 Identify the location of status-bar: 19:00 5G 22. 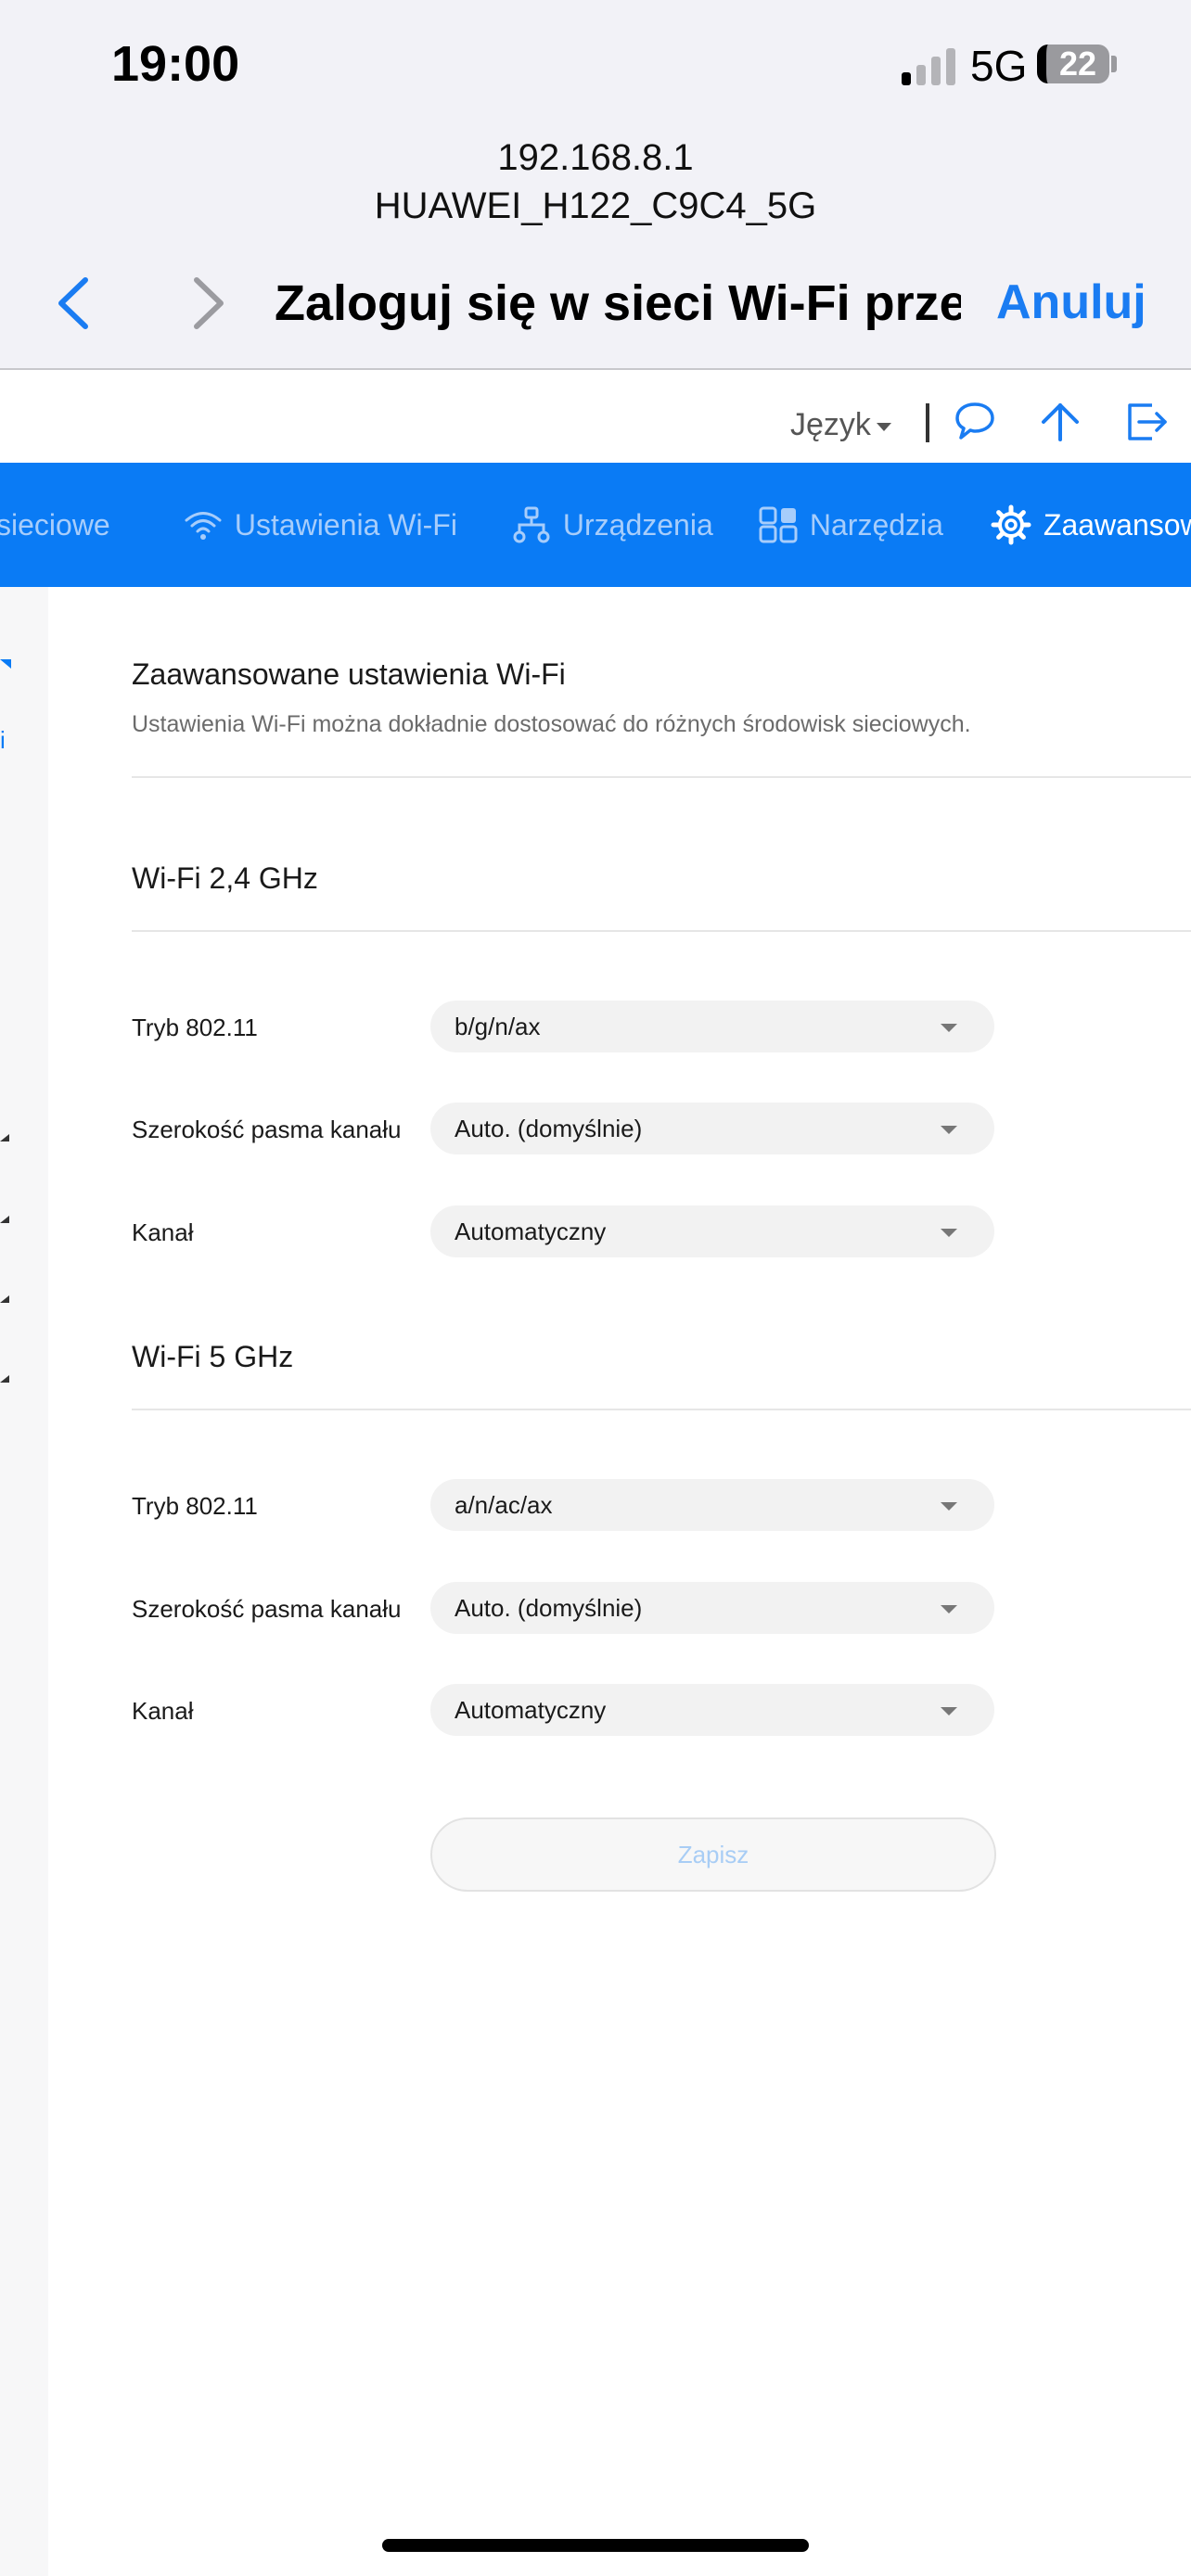
(595, 65).